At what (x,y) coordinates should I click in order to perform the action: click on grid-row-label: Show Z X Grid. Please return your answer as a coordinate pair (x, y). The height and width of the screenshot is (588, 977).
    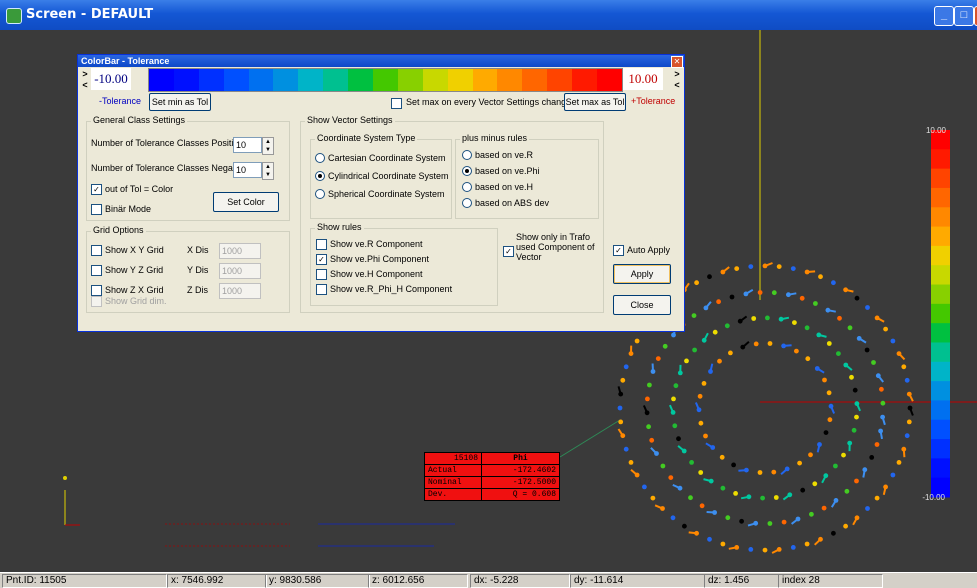
    Looking at the image, I should click on (134, 290).